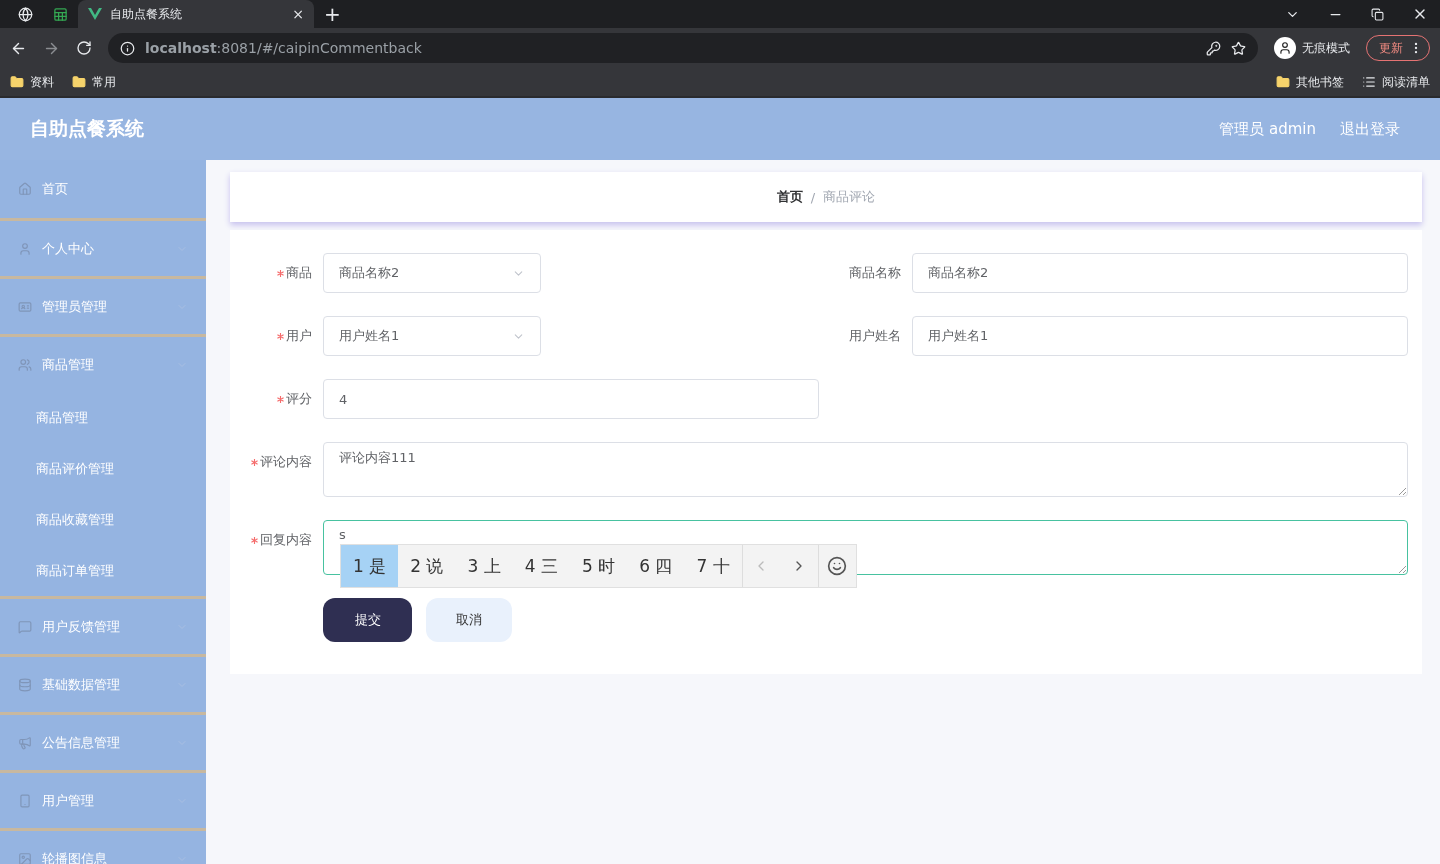  I want to click on input-field: 商品名称2, so click(1160, 273).